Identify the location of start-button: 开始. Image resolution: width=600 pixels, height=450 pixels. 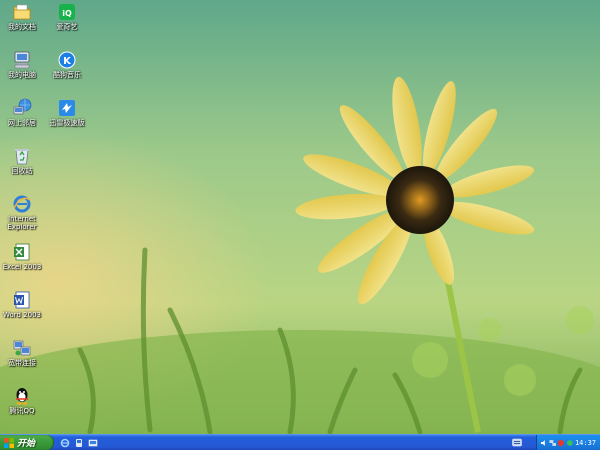
(27, 442).